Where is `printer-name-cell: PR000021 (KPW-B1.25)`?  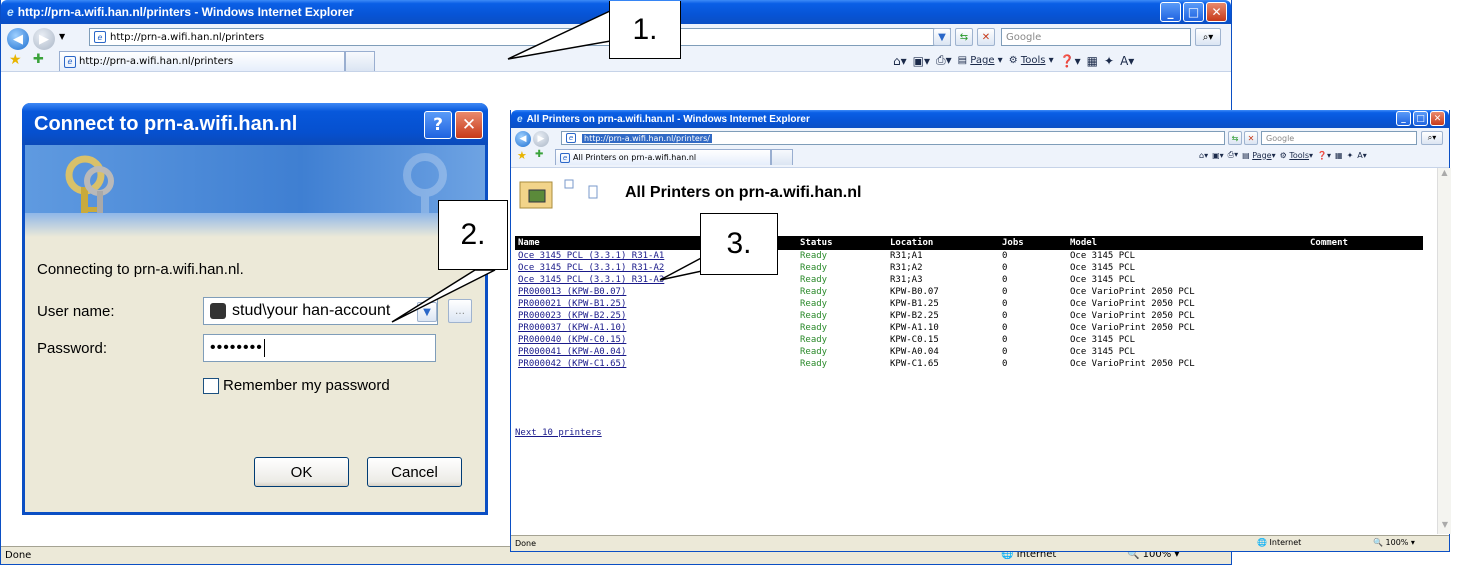
printer-name-cell: PR000021 (KPW-B1.25) is located at coordinates (656, 304).